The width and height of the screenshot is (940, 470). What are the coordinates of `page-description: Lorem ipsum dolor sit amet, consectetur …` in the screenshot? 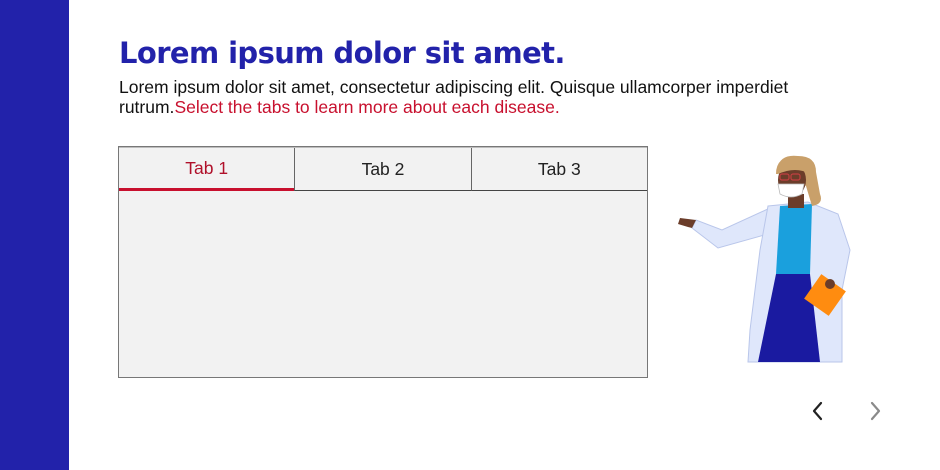 It's located at (469, 97).